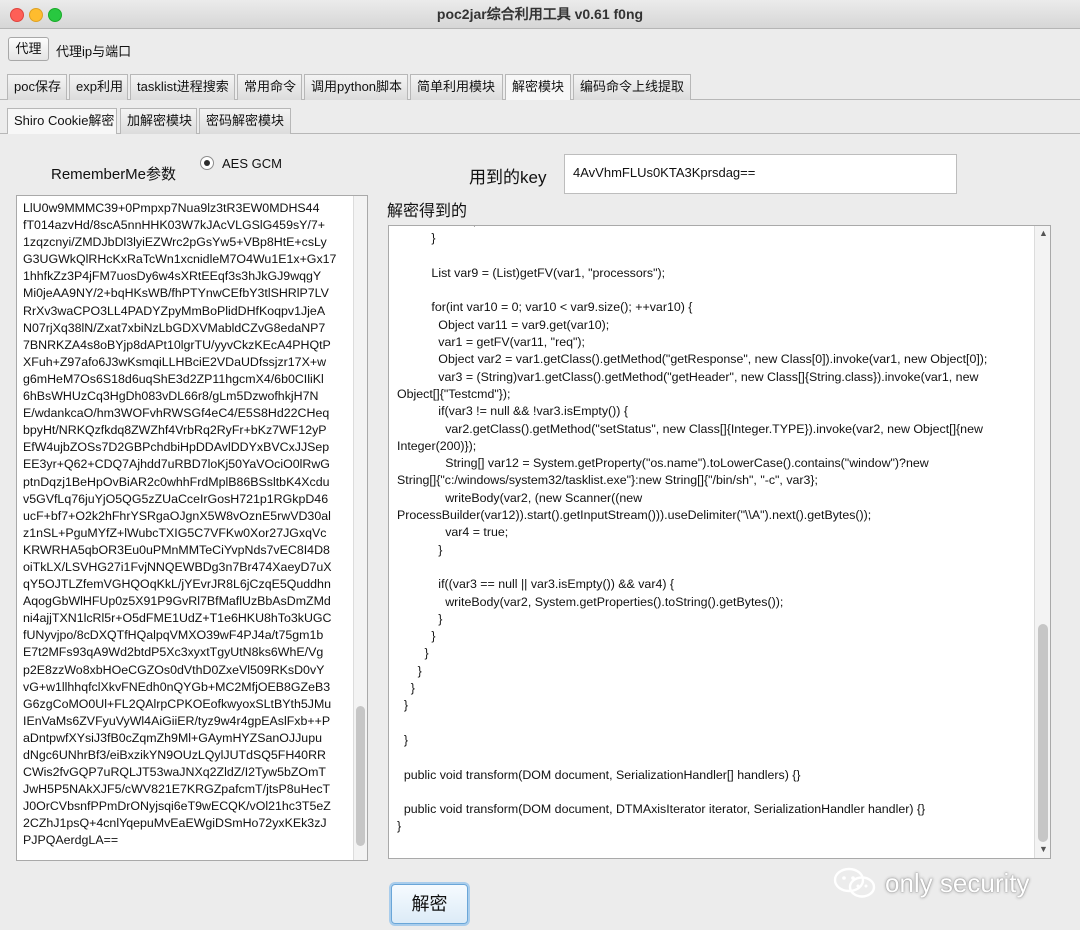 The image size is (1080, 930). I want to click on tab-password-decrypt: 密码解密模块, so click(245, 121).